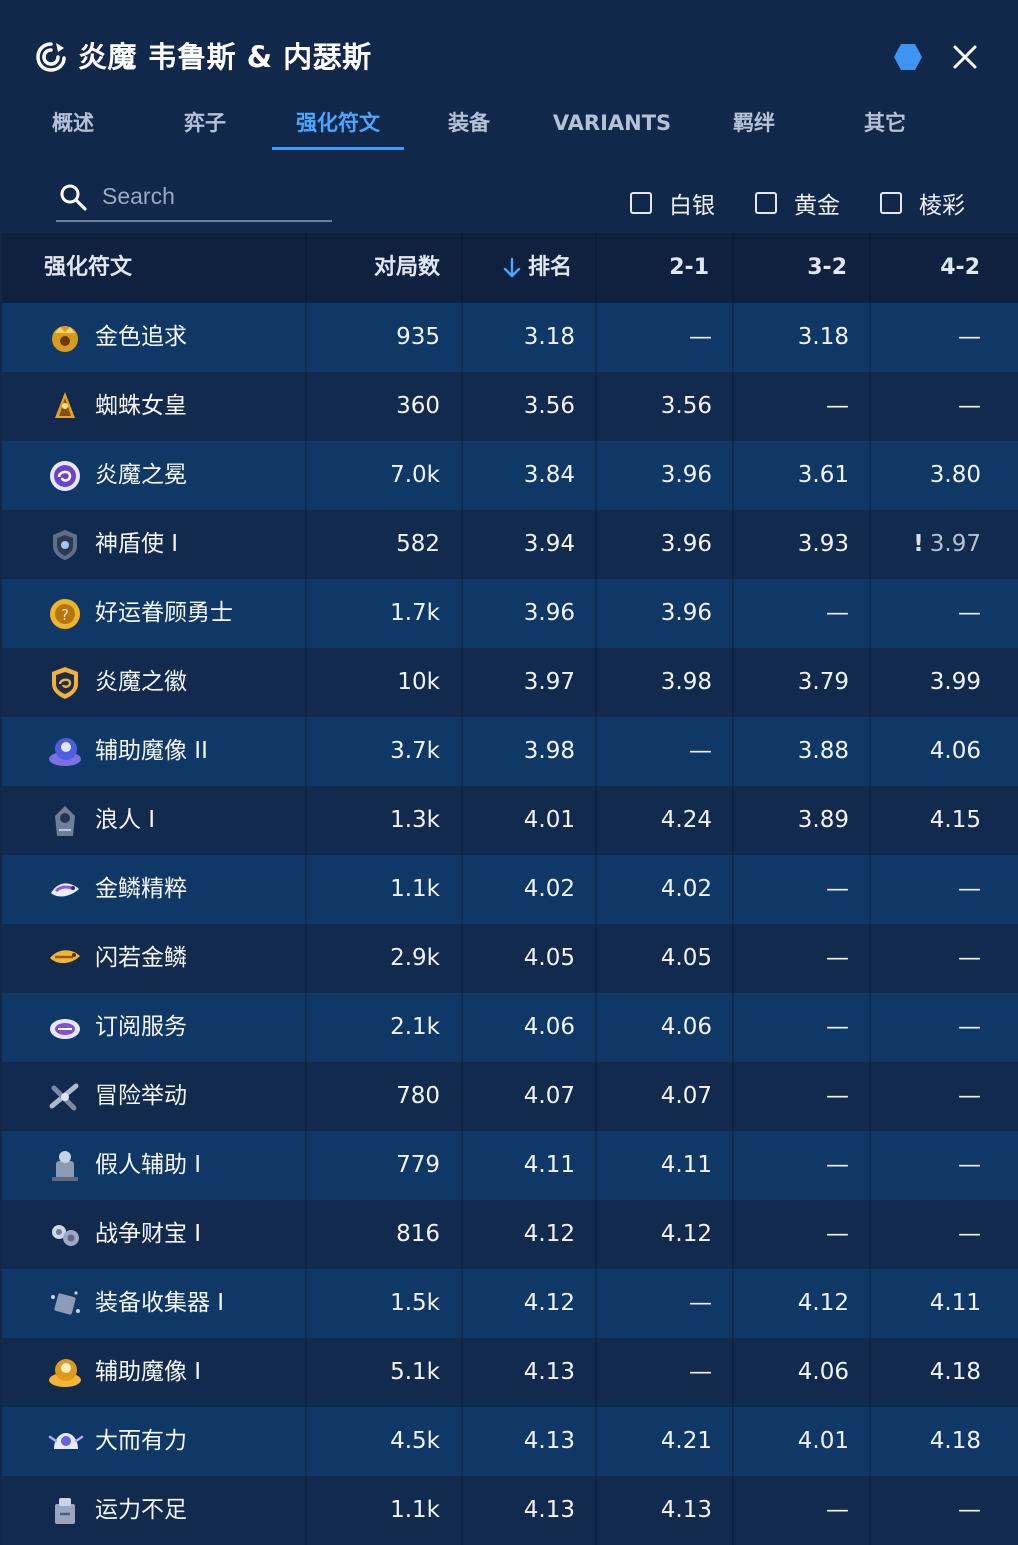 The width and height of the screenshot is (1018, 1545). What do you see at coordinates (205, 125) in the screenshot?
I see `tab-units: 弈子` at bounding box center [205, 125].